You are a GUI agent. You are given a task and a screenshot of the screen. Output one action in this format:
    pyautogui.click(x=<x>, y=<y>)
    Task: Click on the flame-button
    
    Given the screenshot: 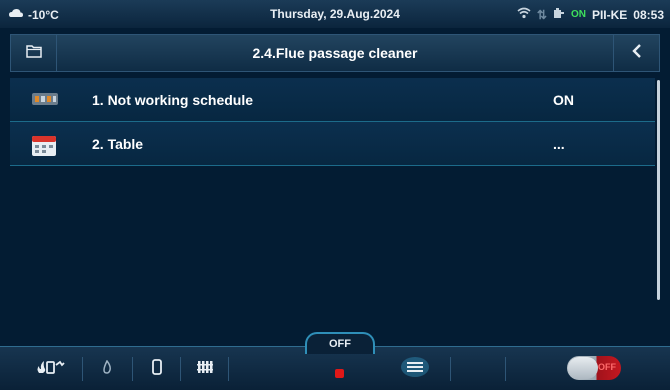 What is the action you would take?
    pyautogui.click(x=107, y=369)
    